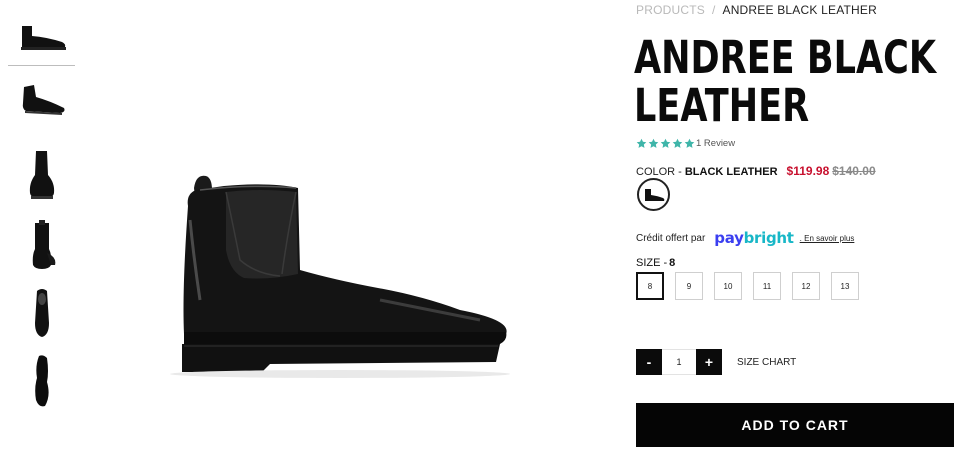 The width and height of the screenshot is (960, 460). I want to click on breadcrumb: PRODUCTS / ANDREE BLACK LEATHER, so click(756, 10).